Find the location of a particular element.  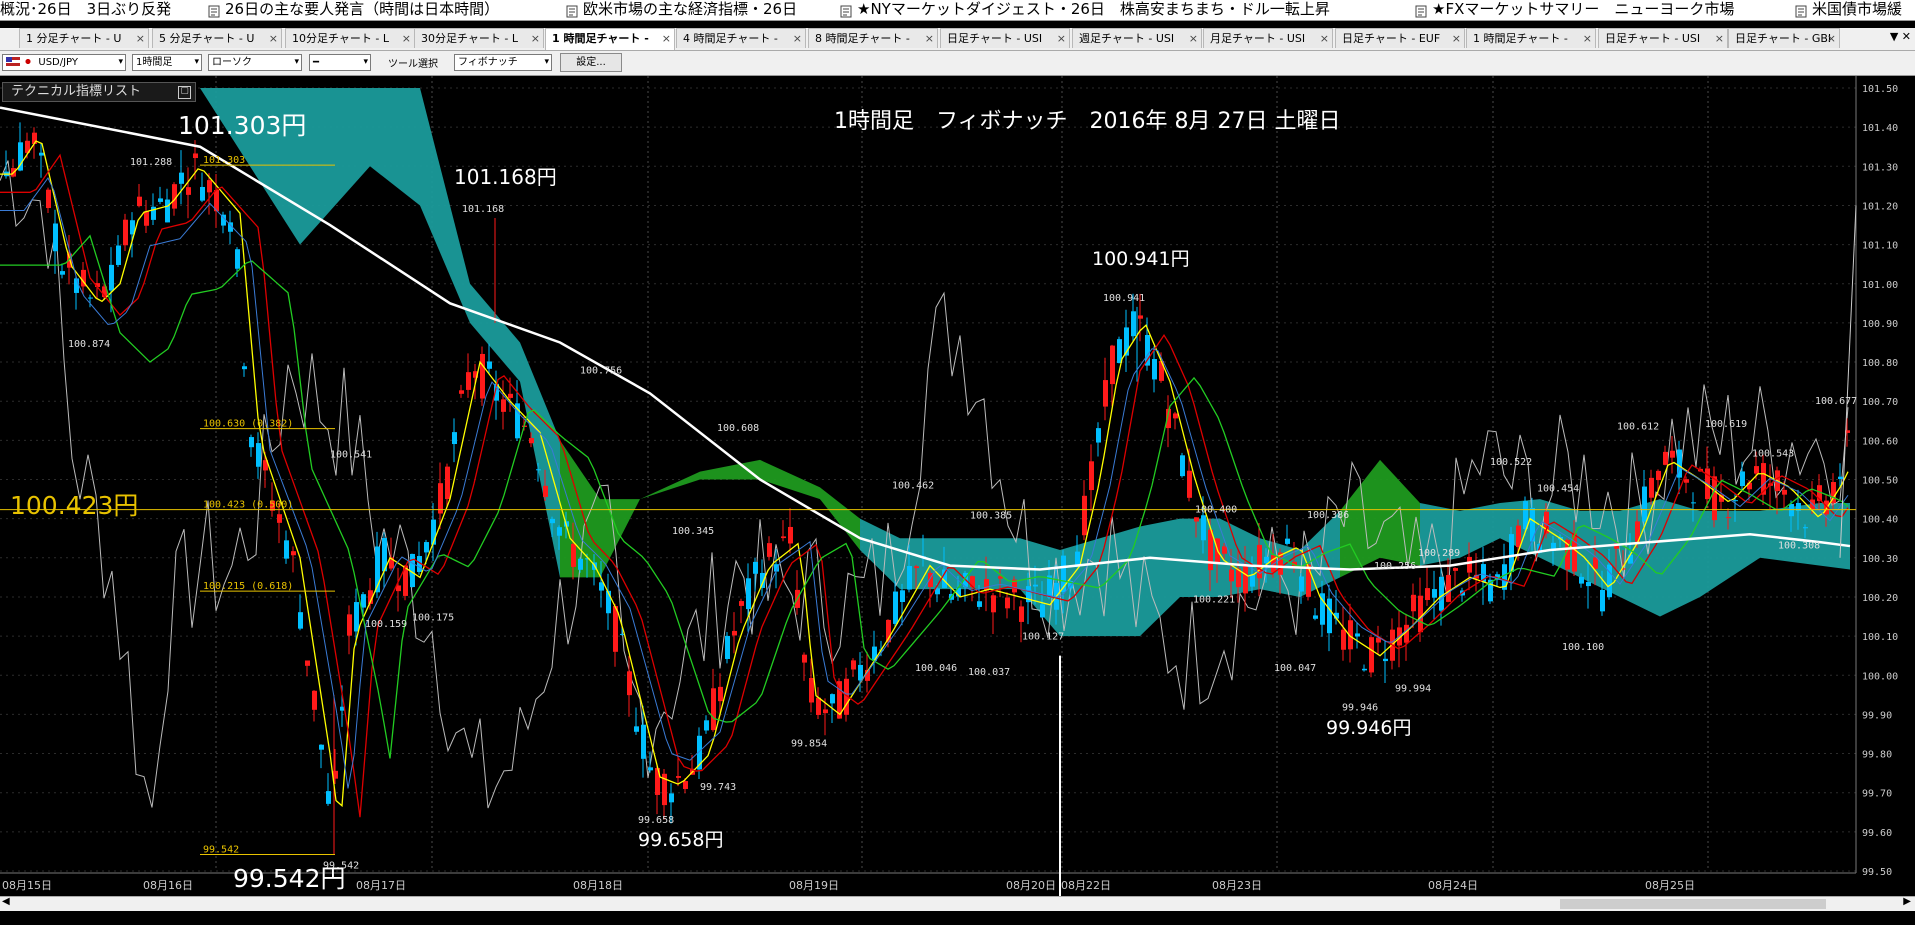

tab-chart: 日足チャート - GBI × is located at coordinates (1784, 38).